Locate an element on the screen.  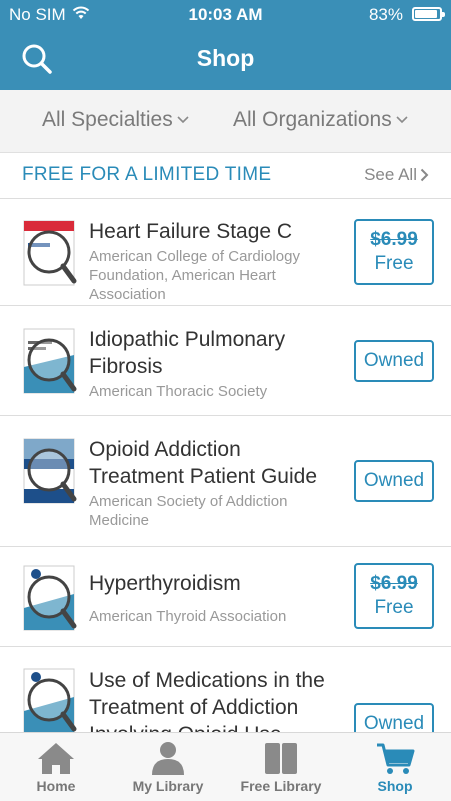
home-icon is located at coordinates (56, 758).